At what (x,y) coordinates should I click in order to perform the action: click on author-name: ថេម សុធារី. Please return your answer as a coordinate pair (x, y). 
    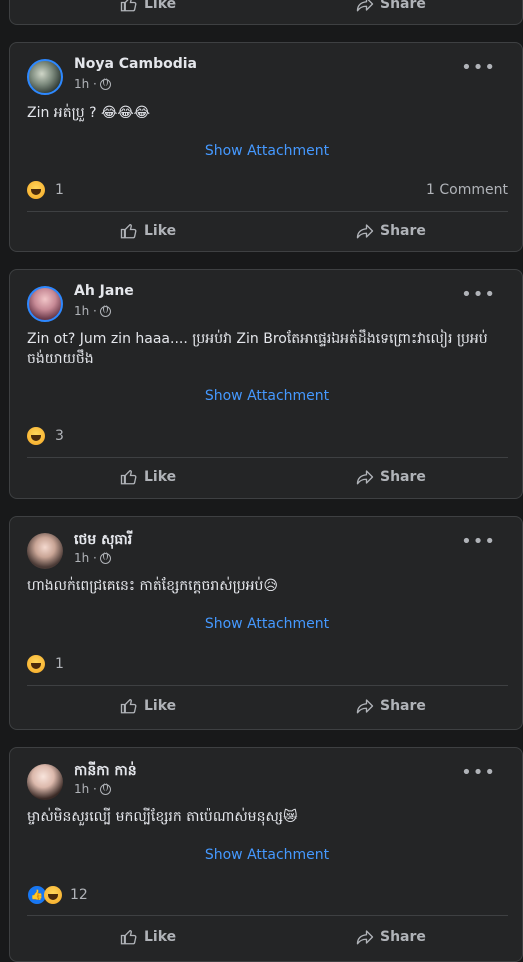
    Looking at the image, I should click on (103, 540).